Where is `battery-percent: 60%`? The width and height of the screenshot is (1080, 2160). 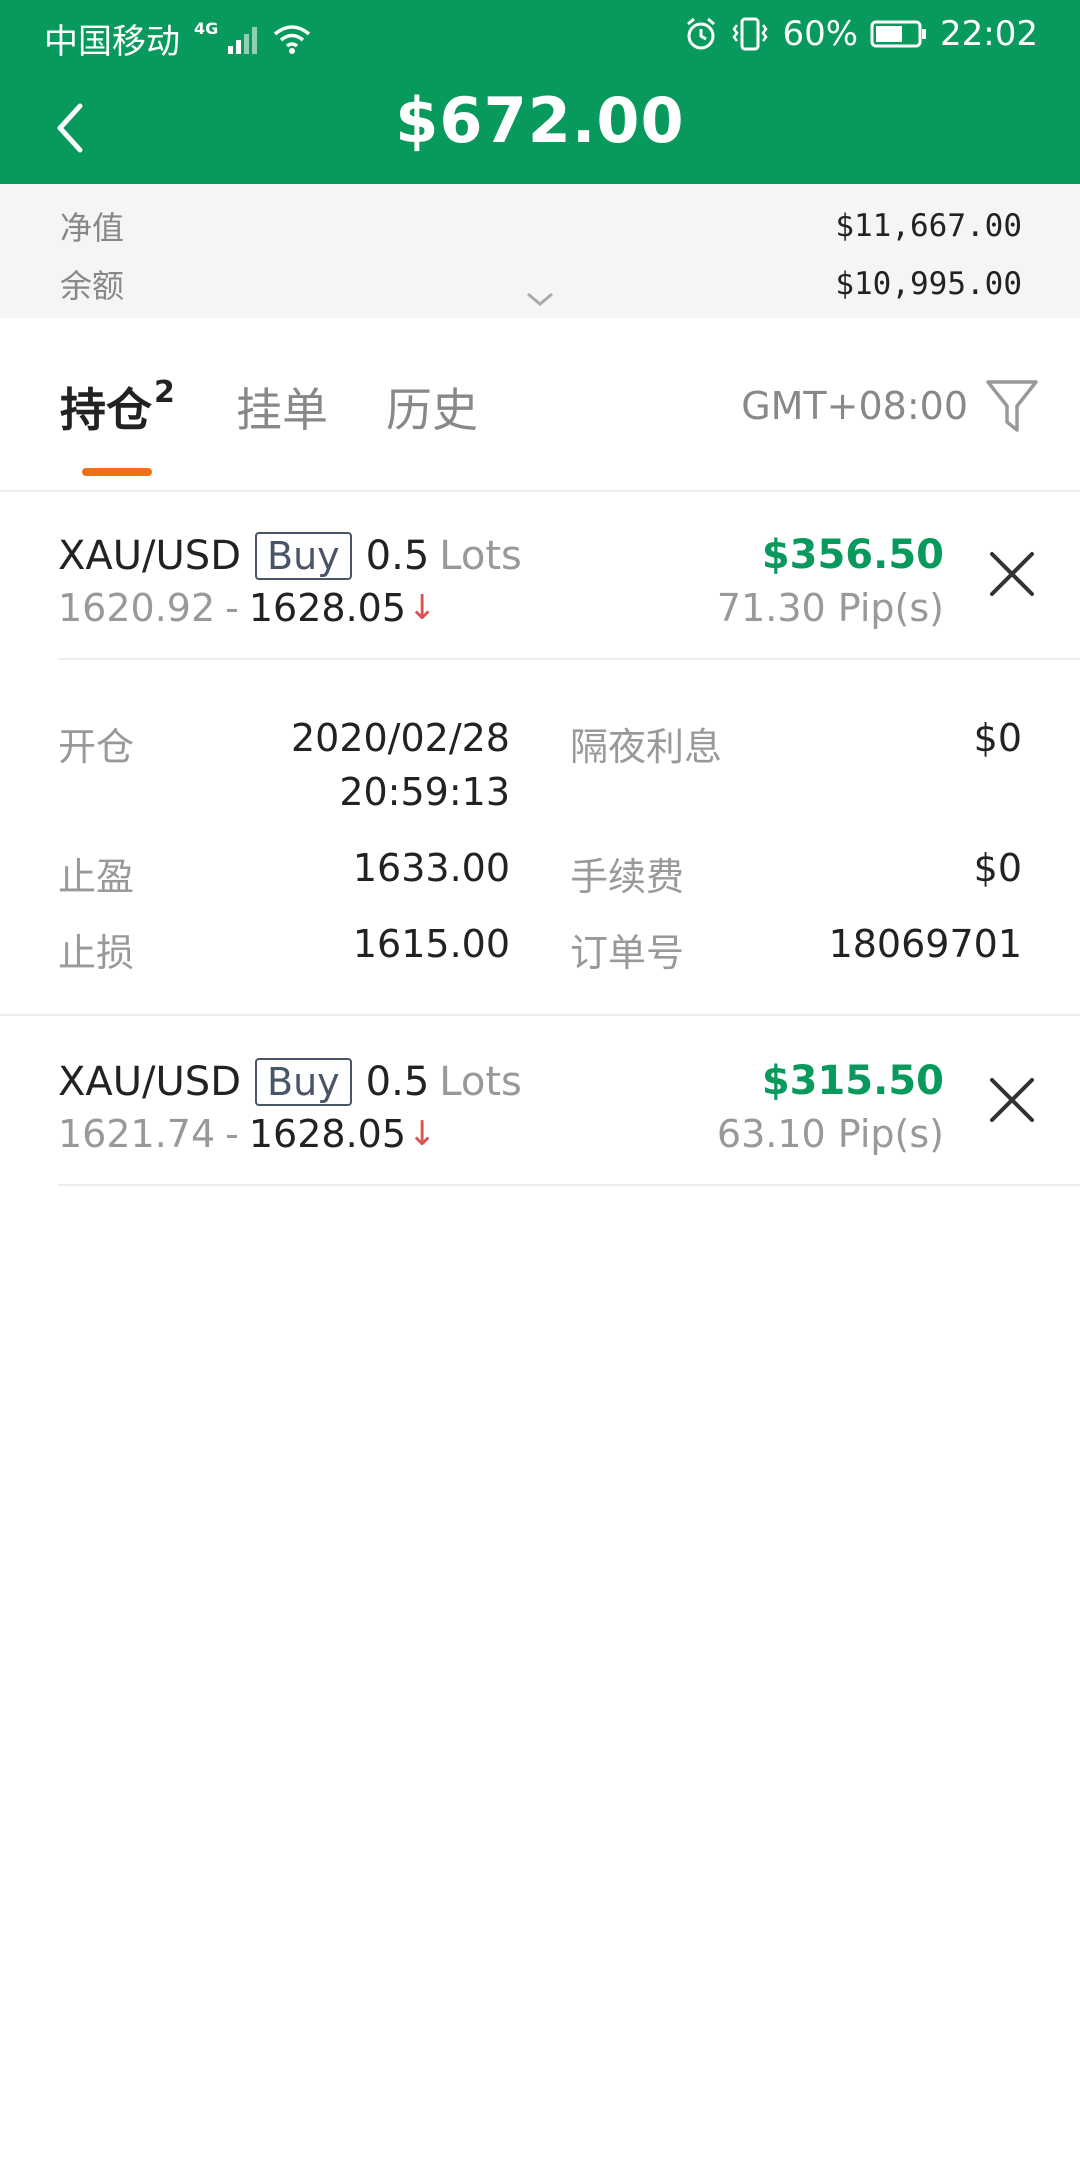
battery-percent: 60% is located at coordinates (820, 34).